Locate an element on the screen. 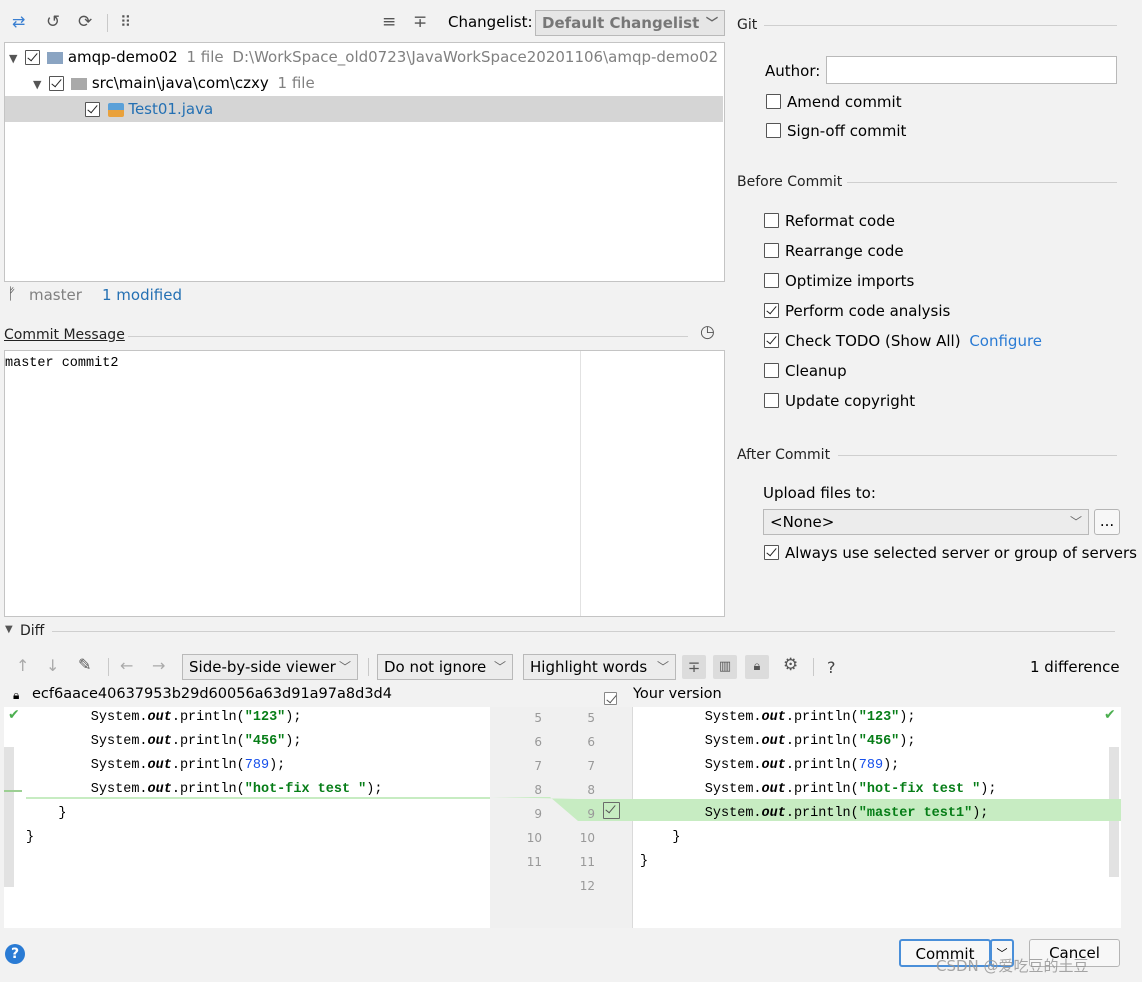  next-diff-icon: ↓ is located at coordinates (52, 665).